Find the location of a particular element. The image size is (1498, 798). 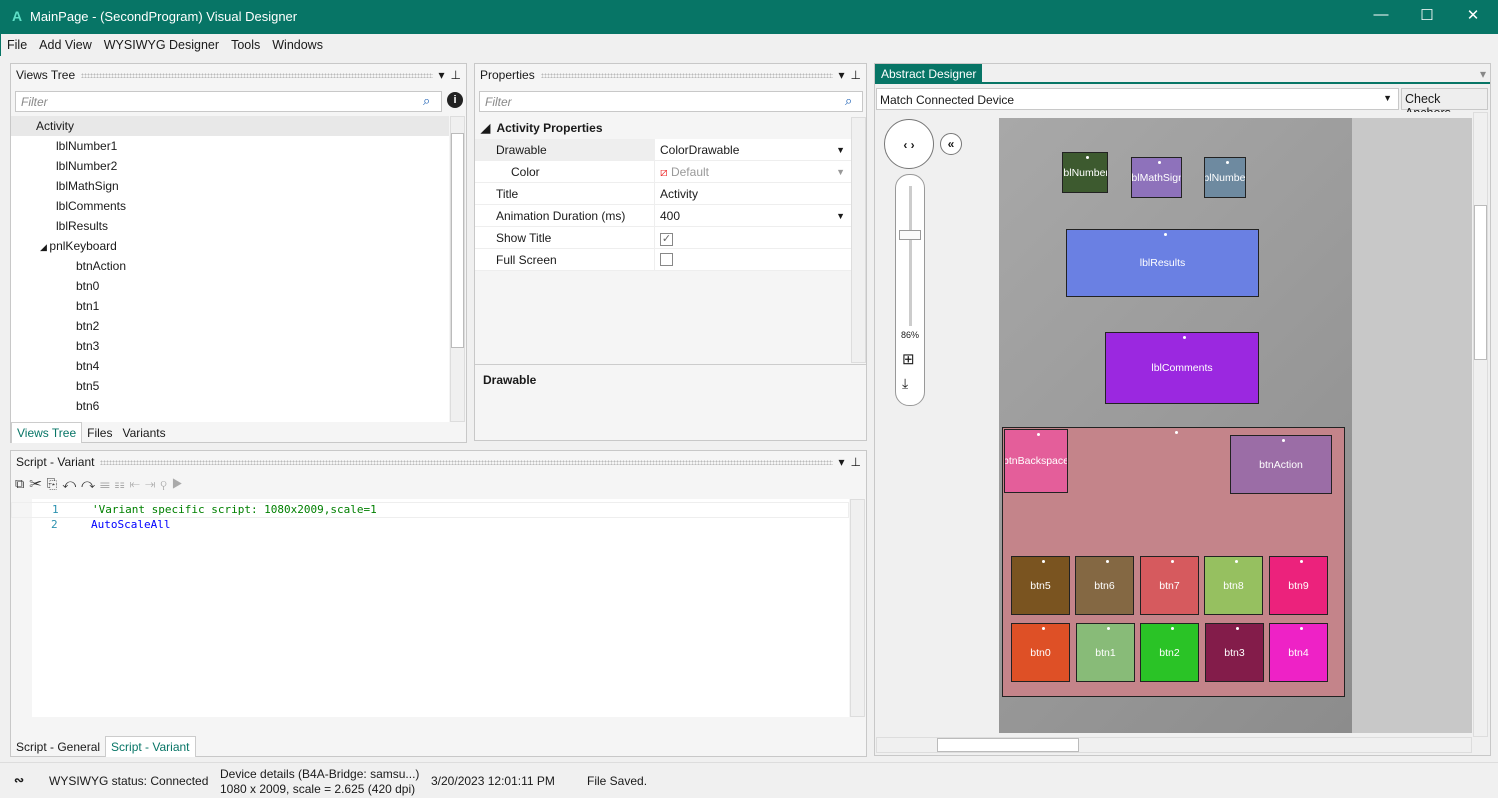

property-value is located at coordinates (753, 259).